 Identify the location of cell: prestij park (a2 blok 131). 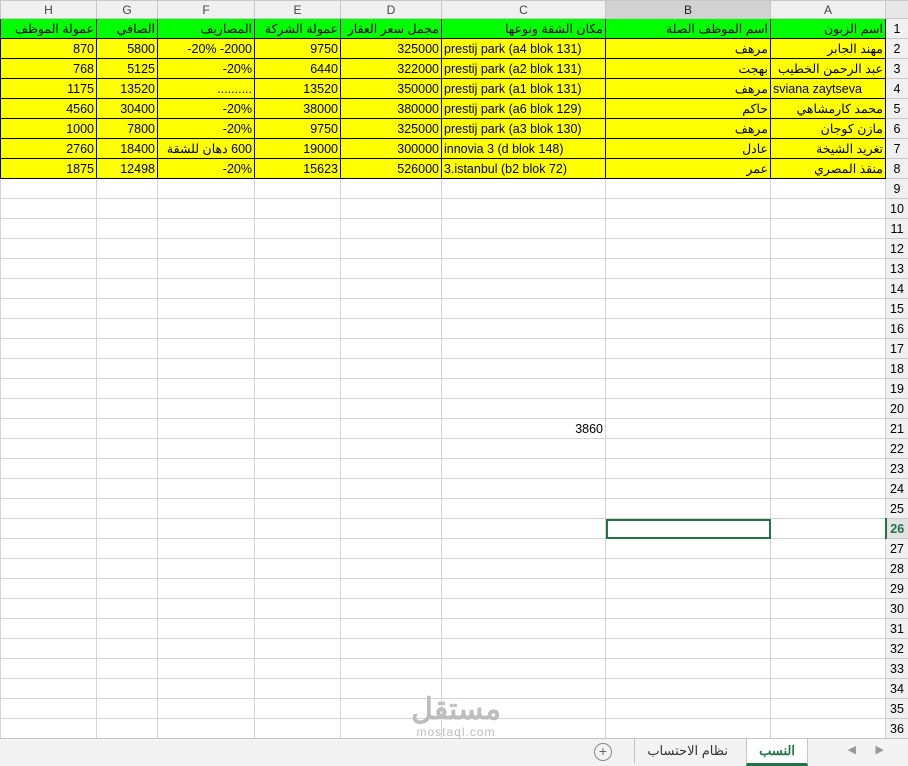
(524, 69).